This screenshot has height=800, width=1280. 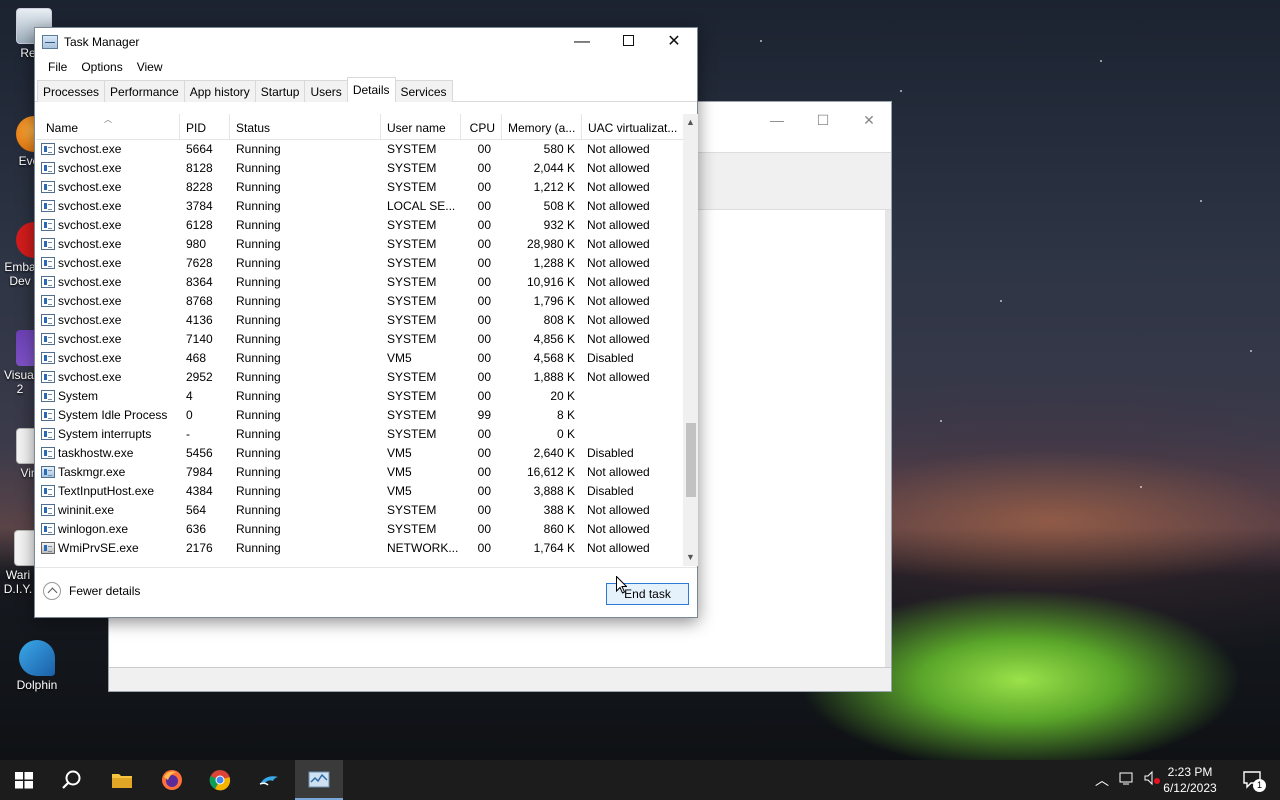 What do you see at coordinates (220, 780) in the screenshot?
I see `chrome-button` at bounding box center [220, 780].